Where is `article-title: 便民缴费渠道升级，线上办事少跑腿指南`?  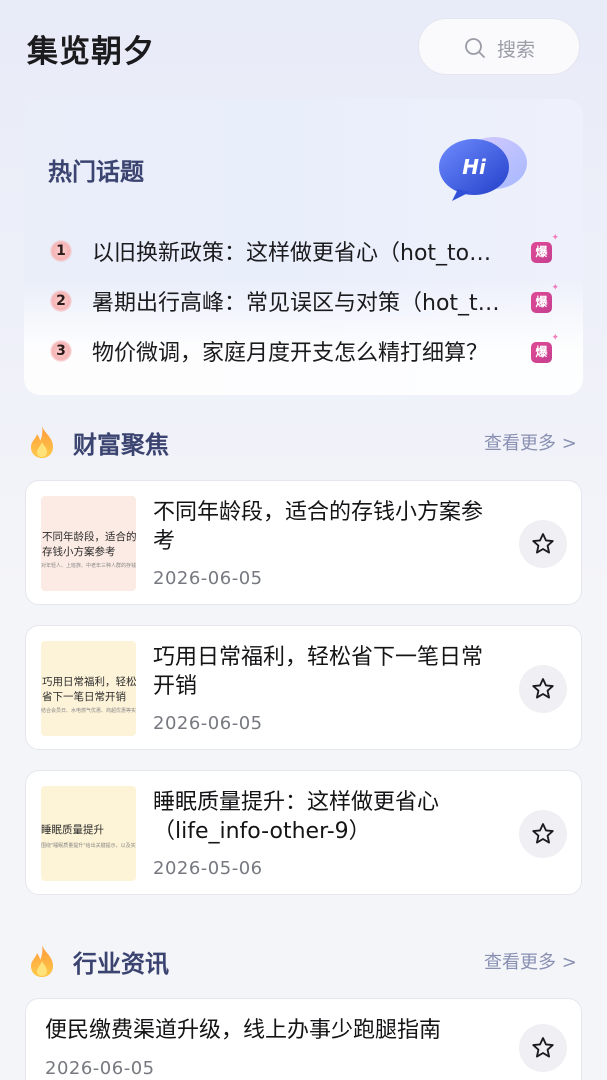 article-title: 便民缴费渠道升级，线上办事少跑腿指南 is located at coordinates (243, 1030).